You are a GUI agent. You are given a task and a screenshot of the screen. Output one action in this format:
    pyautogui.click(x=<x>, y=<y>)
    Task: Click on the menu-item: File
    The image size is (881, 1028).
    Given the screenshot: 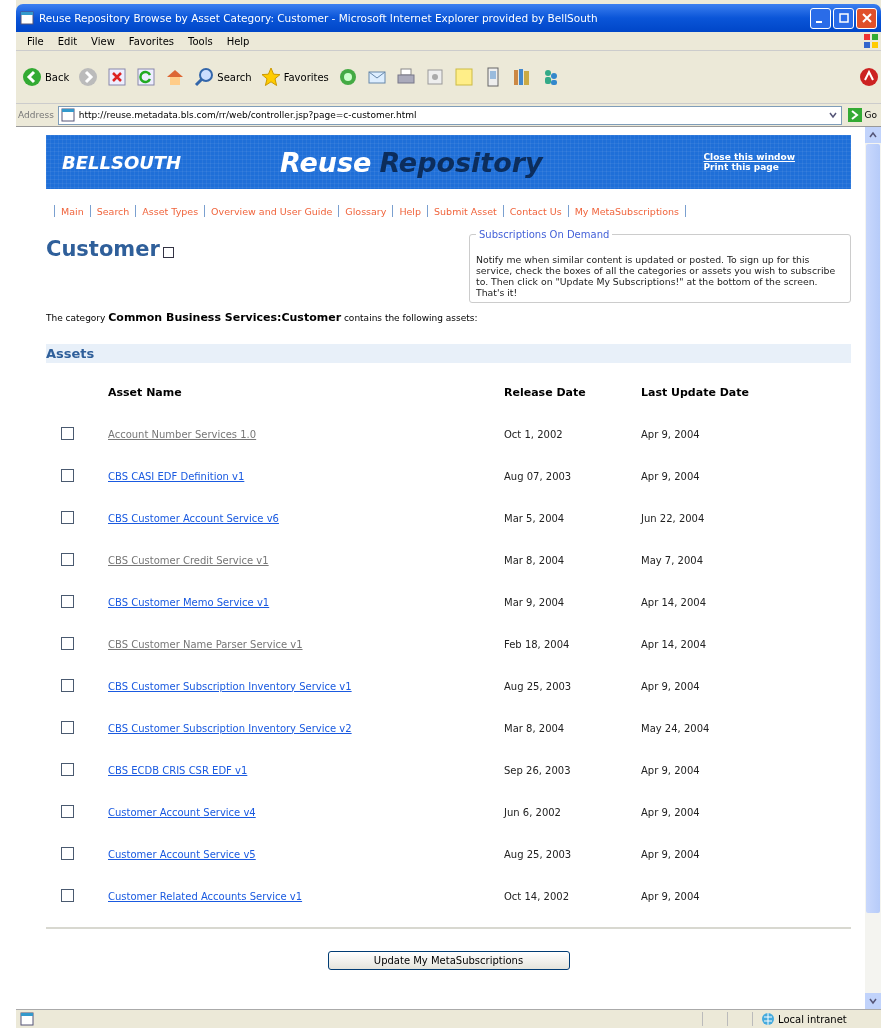 What is the action you would take?
    pyautogui.click(x=35, y=41)
    